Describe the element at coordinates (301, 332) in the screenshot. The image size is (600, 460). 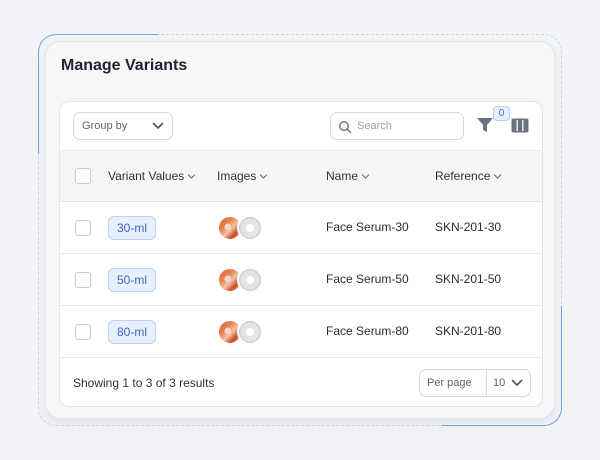
I see `table-row: 80-ml Face Serum-80 SKN-201-80` at that location.